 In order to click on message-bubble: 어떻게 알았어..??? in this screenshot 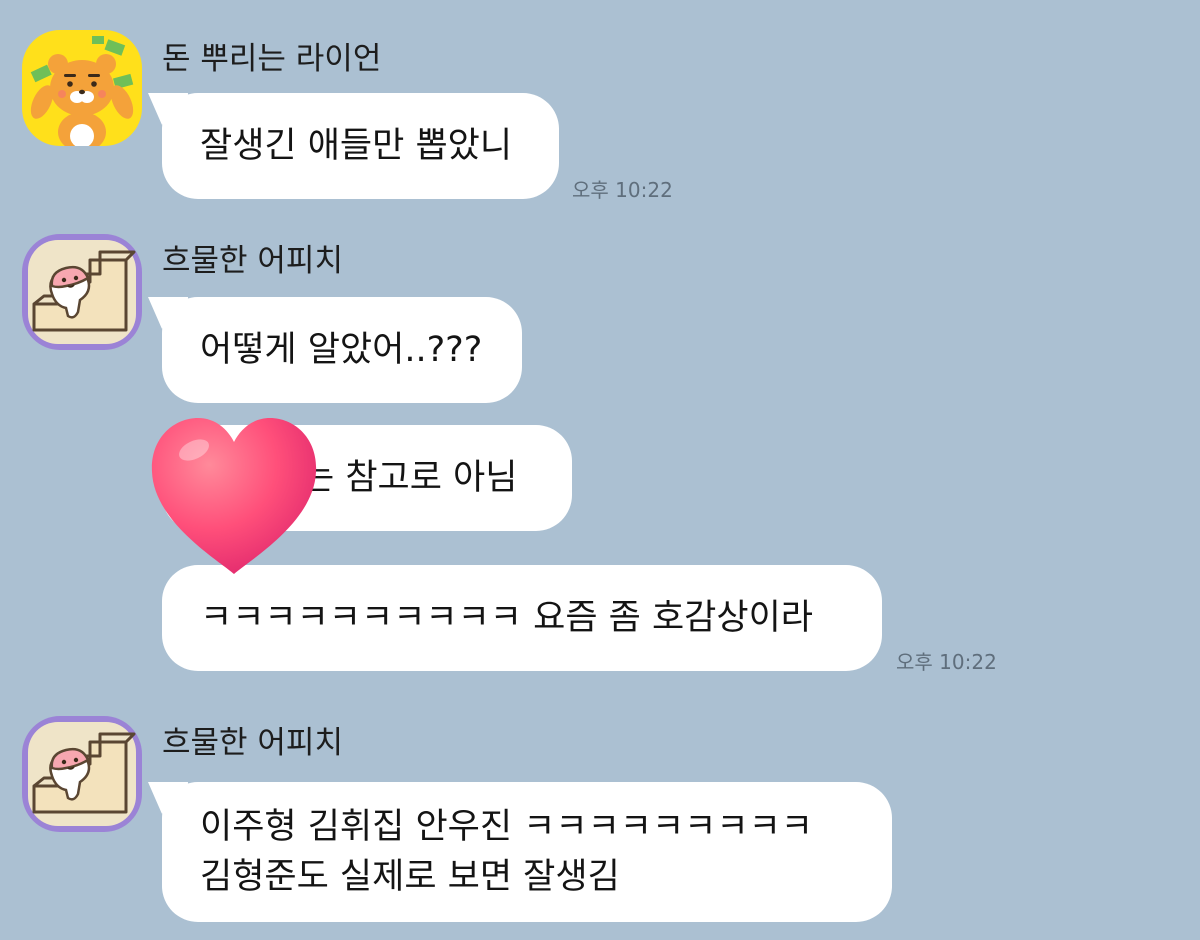, I will do `click(342, 350)`.